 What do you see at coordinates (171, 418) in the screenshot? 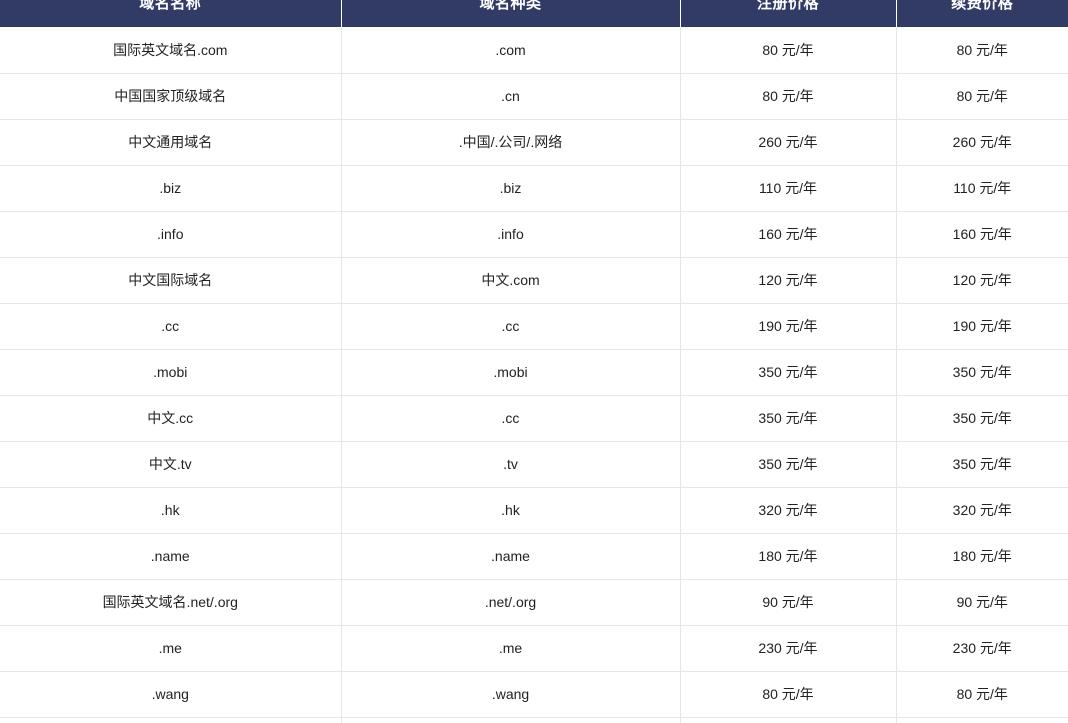
I see `cell-domain-name: 中文.cc` at bounding box center [171, 418].